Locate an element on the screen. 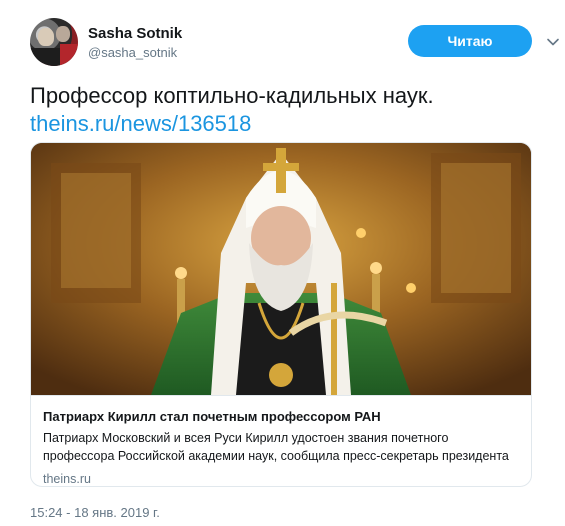 This screenshot has width=565, height=526. user-name: Sasha Sotnik is located at coordinates (135, 33).